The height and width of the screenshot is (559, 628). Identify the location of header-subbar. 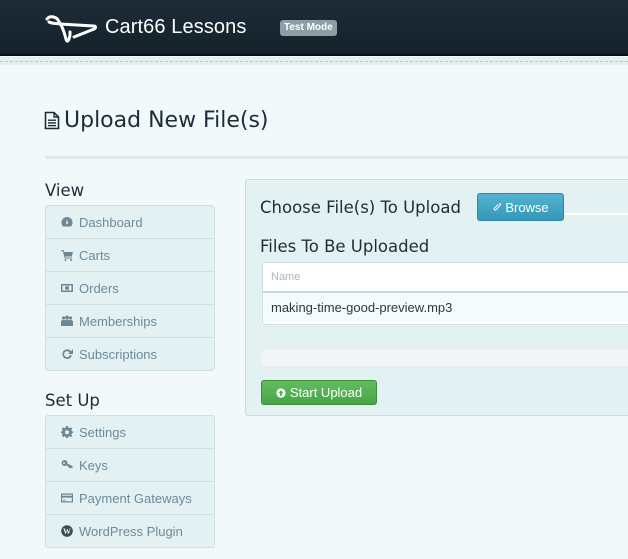
(314, 61).